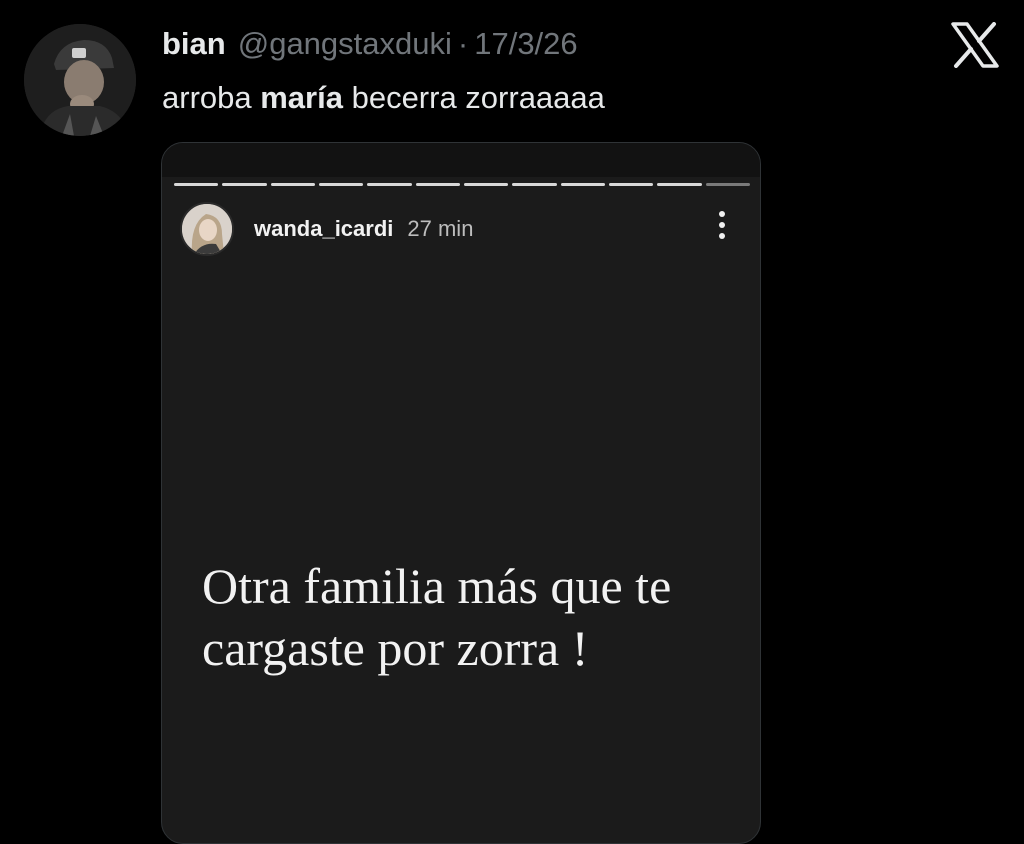 The image size is (1024, 844). Describe the element at coordinates (525, 44) in the screenshot. I see `tweet-date: 17/3/26` at that location.